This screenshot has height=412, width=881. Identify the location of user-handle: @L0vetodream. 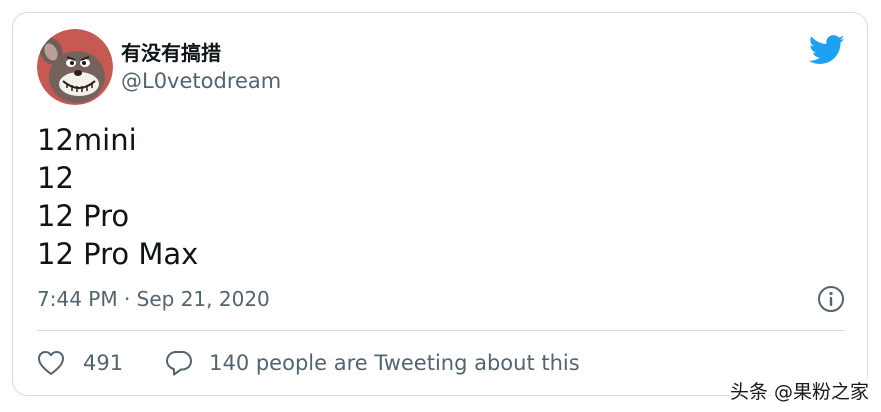
(201, 81).